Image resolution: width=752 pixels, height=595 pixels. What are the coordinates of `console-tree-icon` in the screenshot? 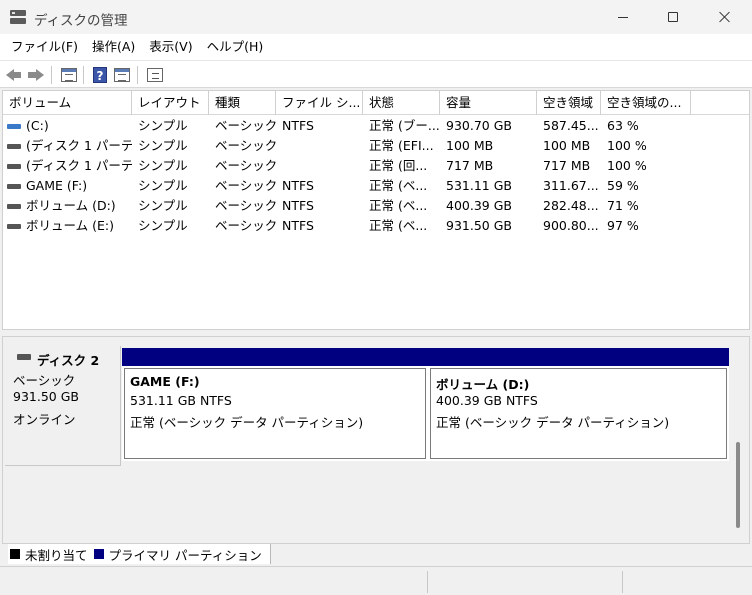 It's located at (69, 75).